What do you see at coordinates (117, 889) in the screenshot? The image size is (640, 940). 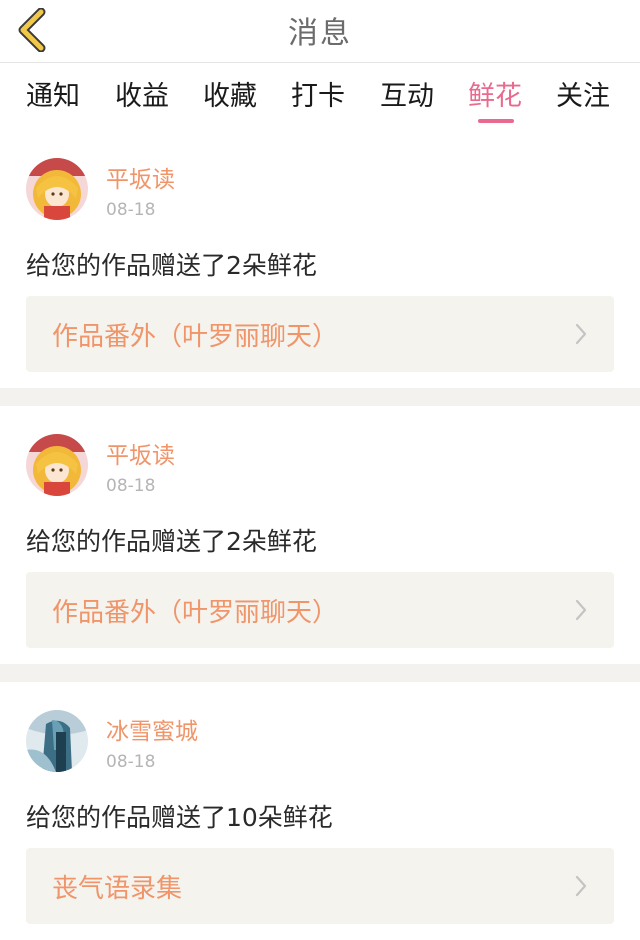 I see `work-title: 丧气语录集` at bounding box center [117, 889].